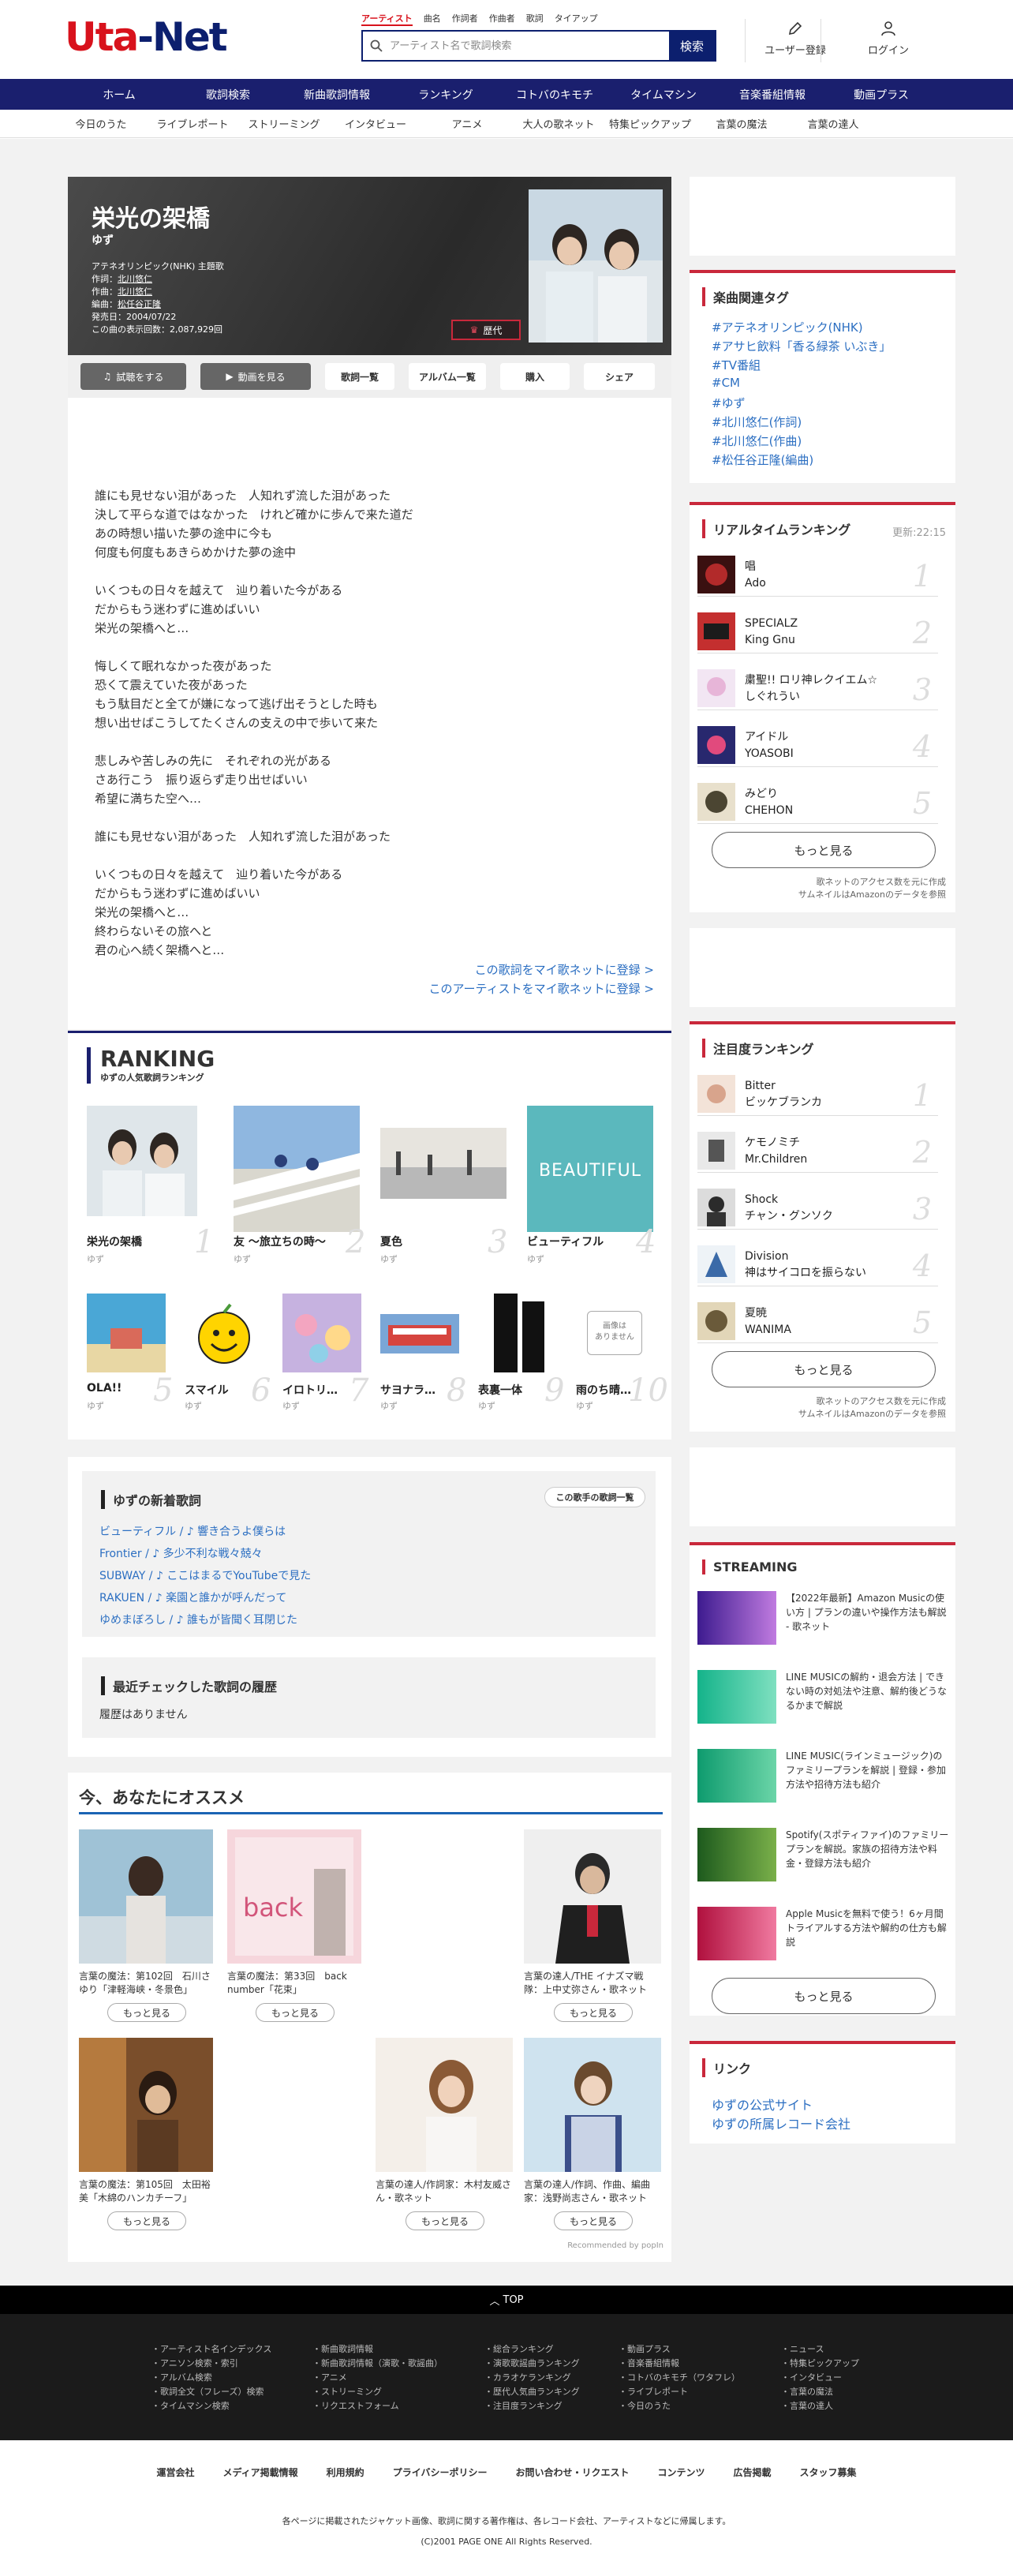 This screenshot has height=2576, width=1013. What do you see at coordinates (432, 19) in the screenshot?
I see `search-tab-title: 曲名` at bounding box center [432, 19].